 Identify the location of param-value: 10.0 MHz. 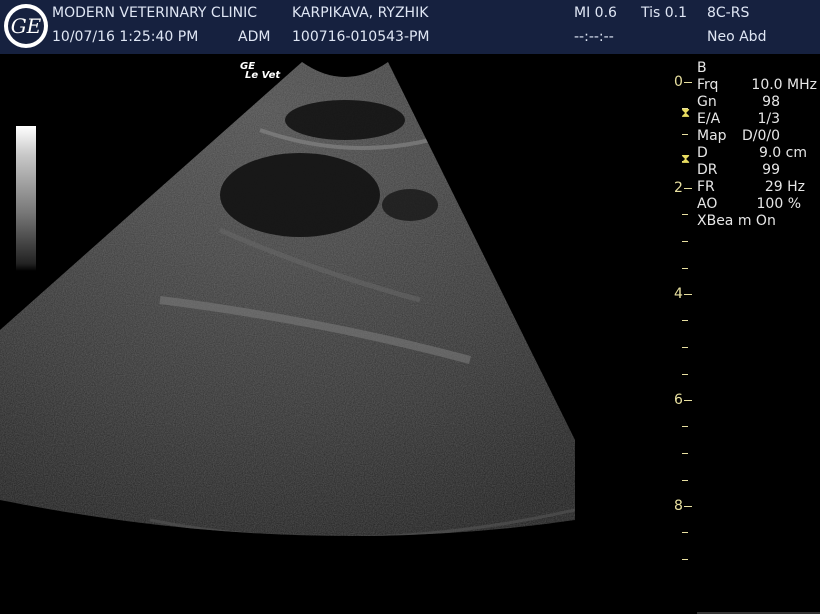
(784, 85).